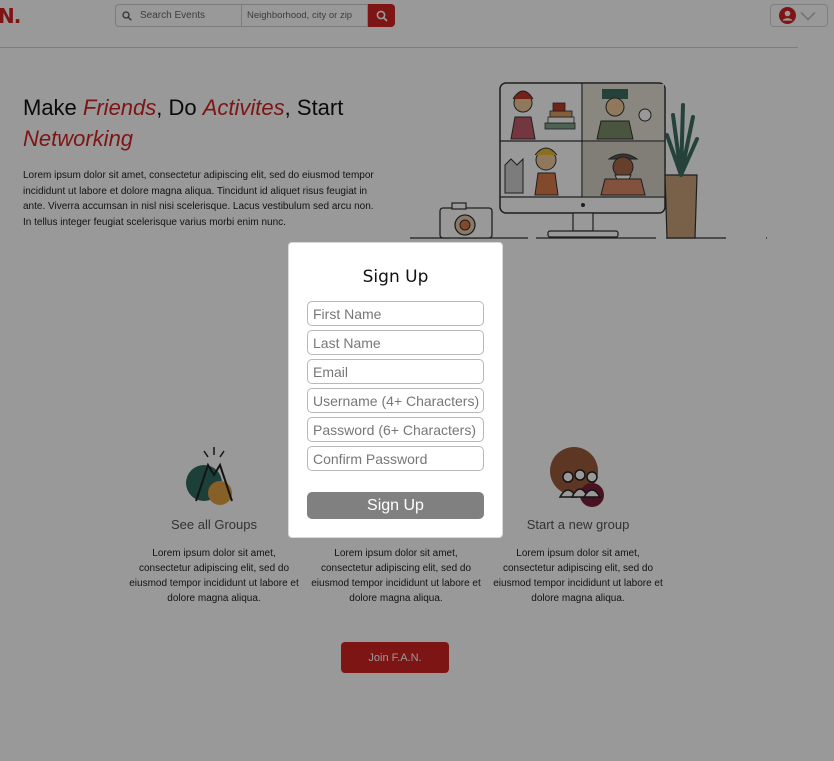 The height and width of the screenshot is (761, 834). I want to click on password-field, so click(395, 429).